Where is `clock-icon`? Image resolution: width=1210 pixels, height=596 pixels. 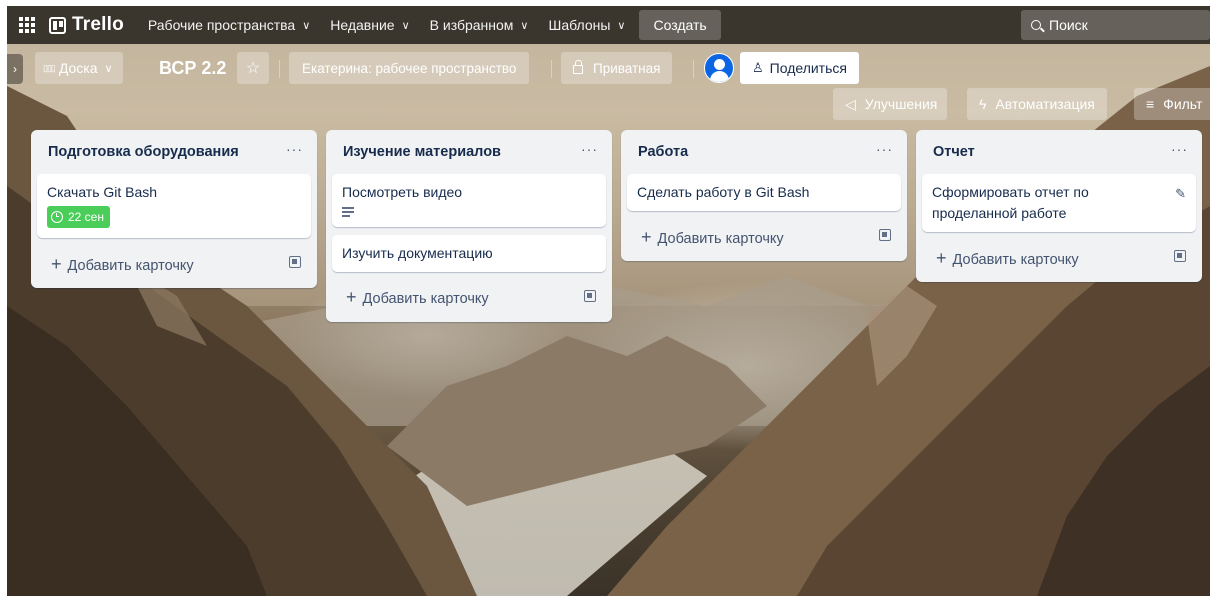
clock-icon is located at coordinates (57, 217).